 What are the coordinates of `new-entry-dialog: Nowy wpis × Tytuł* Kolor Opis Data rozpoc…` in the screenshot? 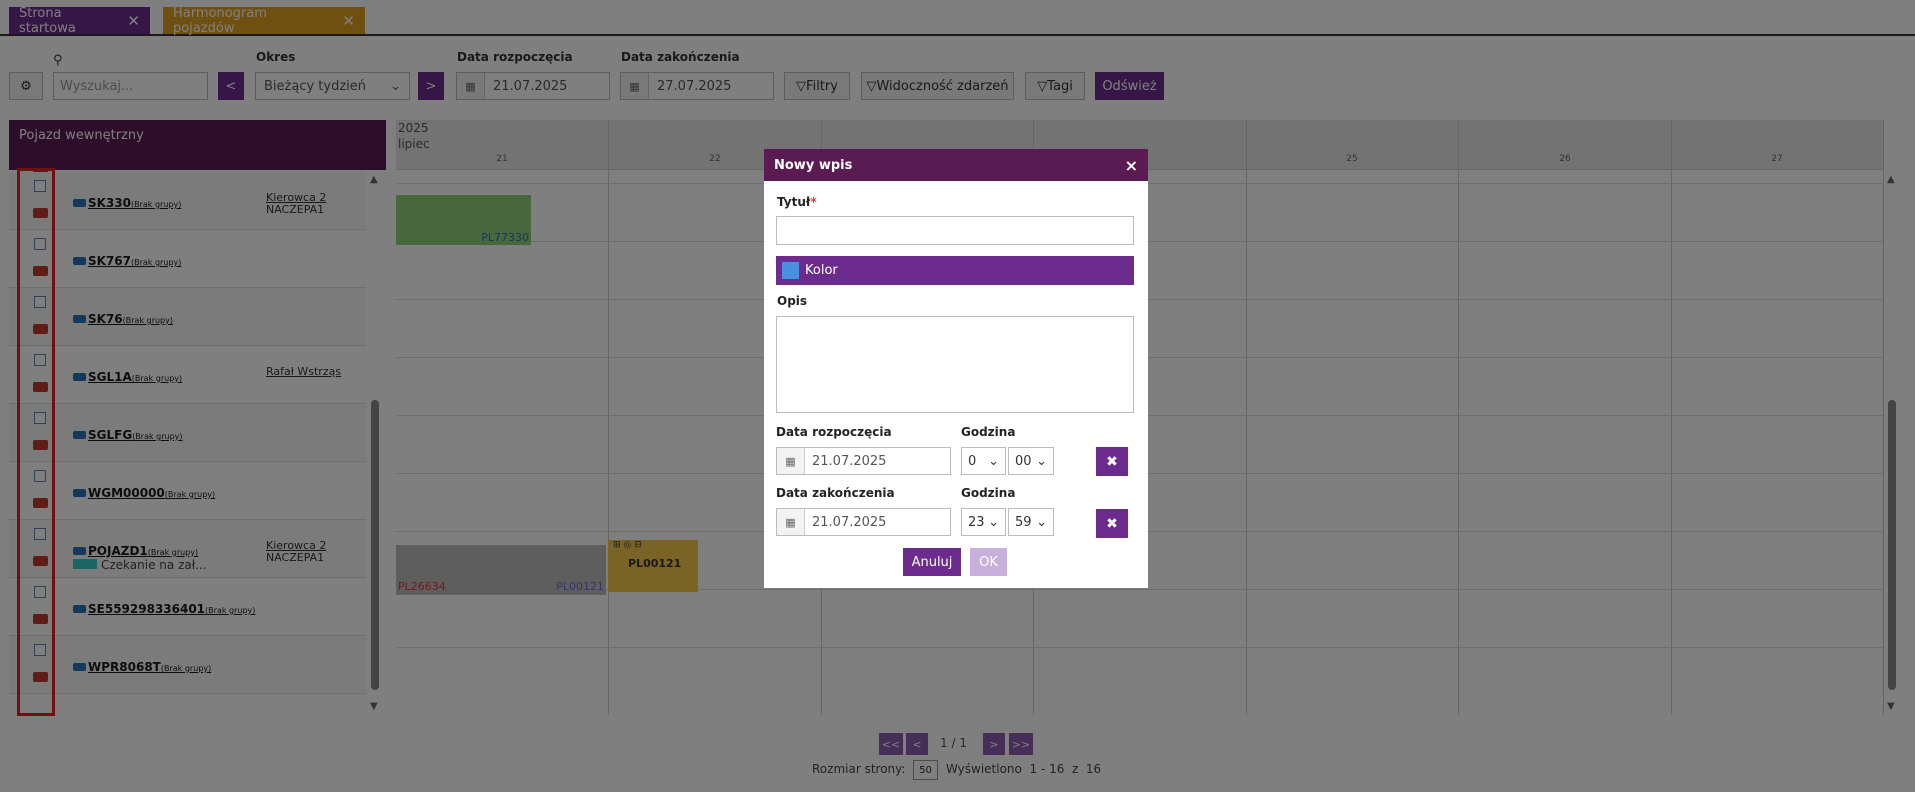 It's located at (956, 368).